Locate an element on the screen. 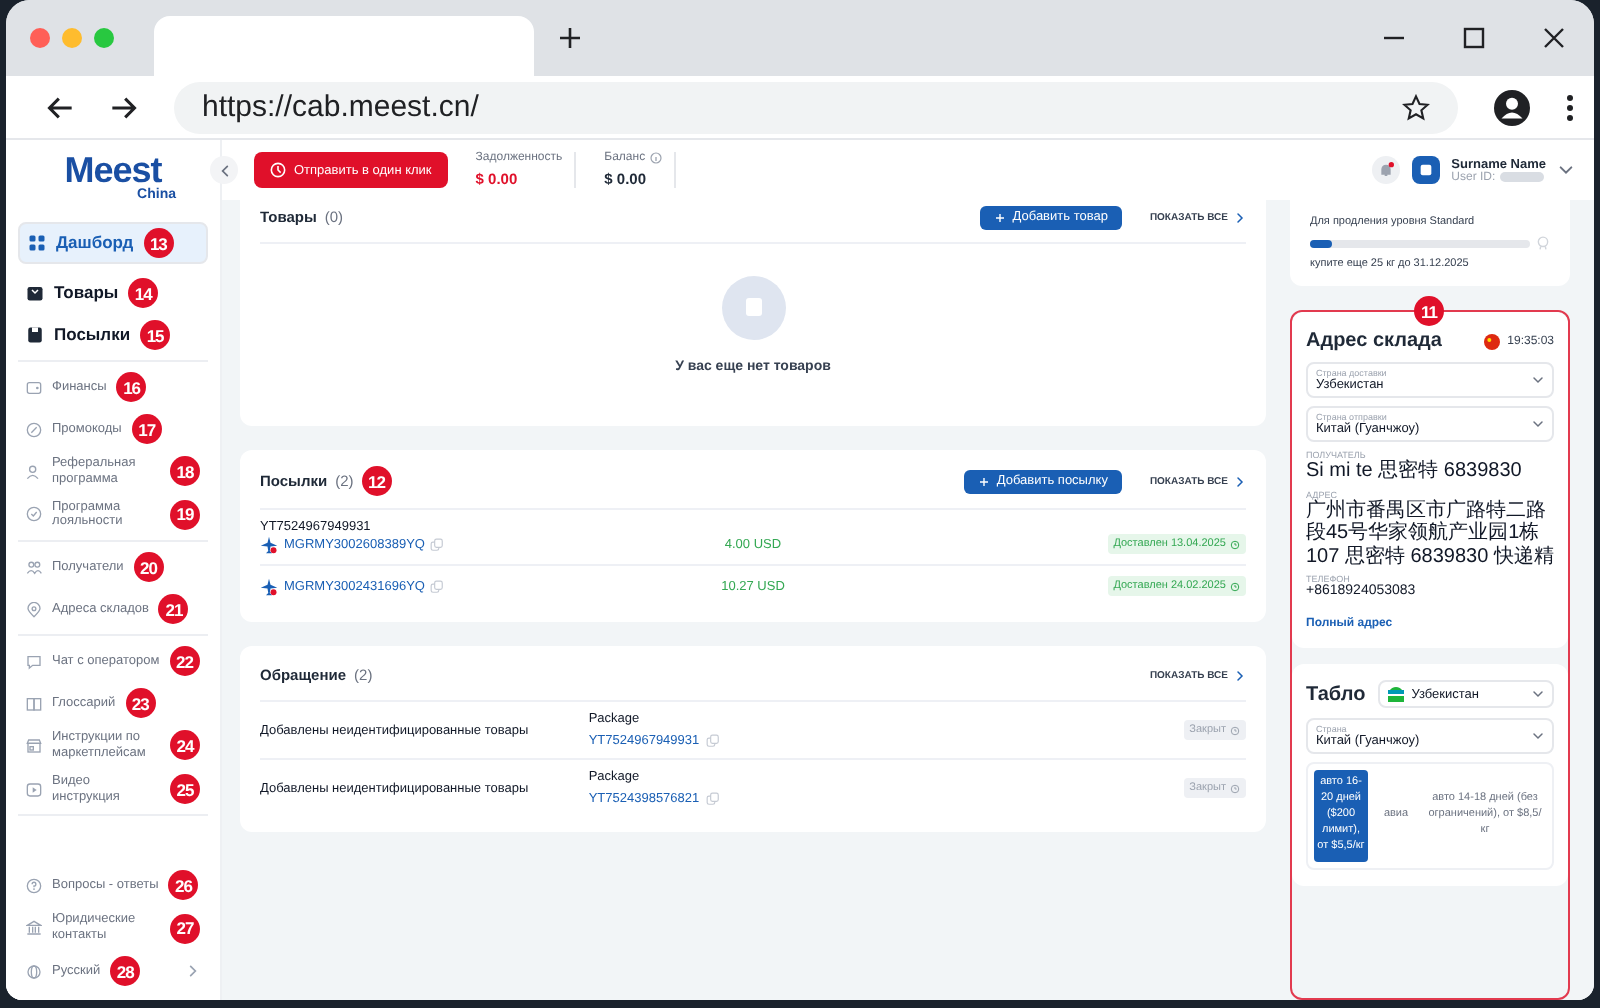 This screenshot has height=1008, width=1600. card-title: Табло is located at coordinates (1336, 694).